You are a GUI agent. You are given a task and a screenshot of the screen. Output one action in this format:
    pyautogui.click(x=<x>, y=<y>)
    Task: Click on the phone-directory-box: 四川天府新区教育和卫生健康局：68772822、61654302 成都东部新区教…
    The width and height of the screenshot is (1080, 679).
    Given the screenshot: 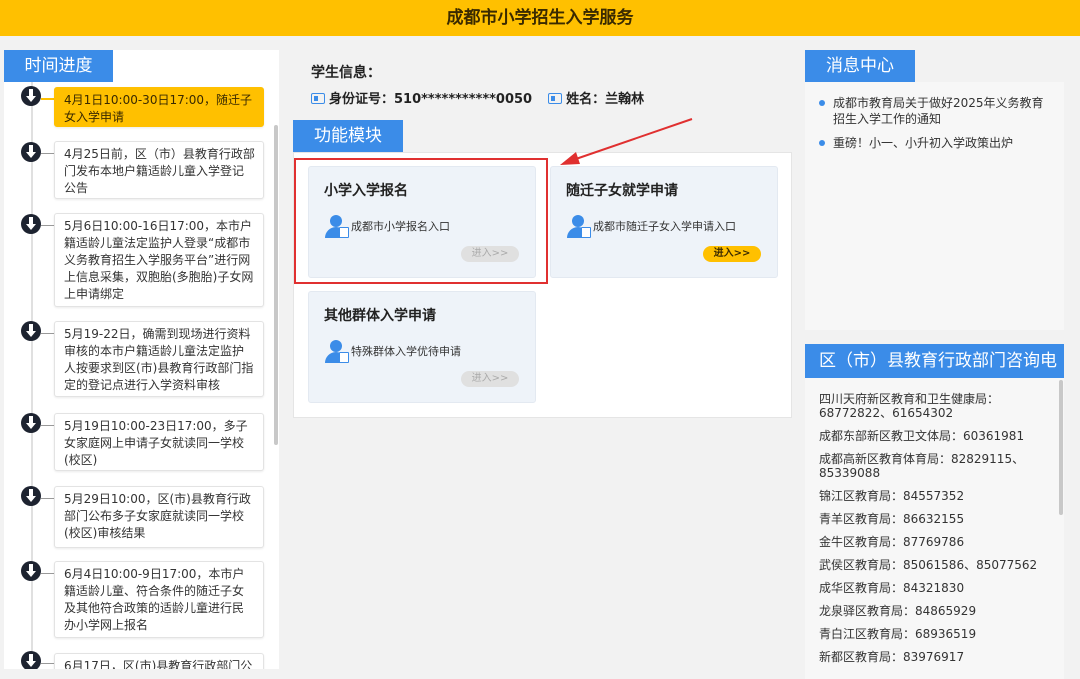 What is the action you would take?
    pyautogui.click(x=934, y=528)
    